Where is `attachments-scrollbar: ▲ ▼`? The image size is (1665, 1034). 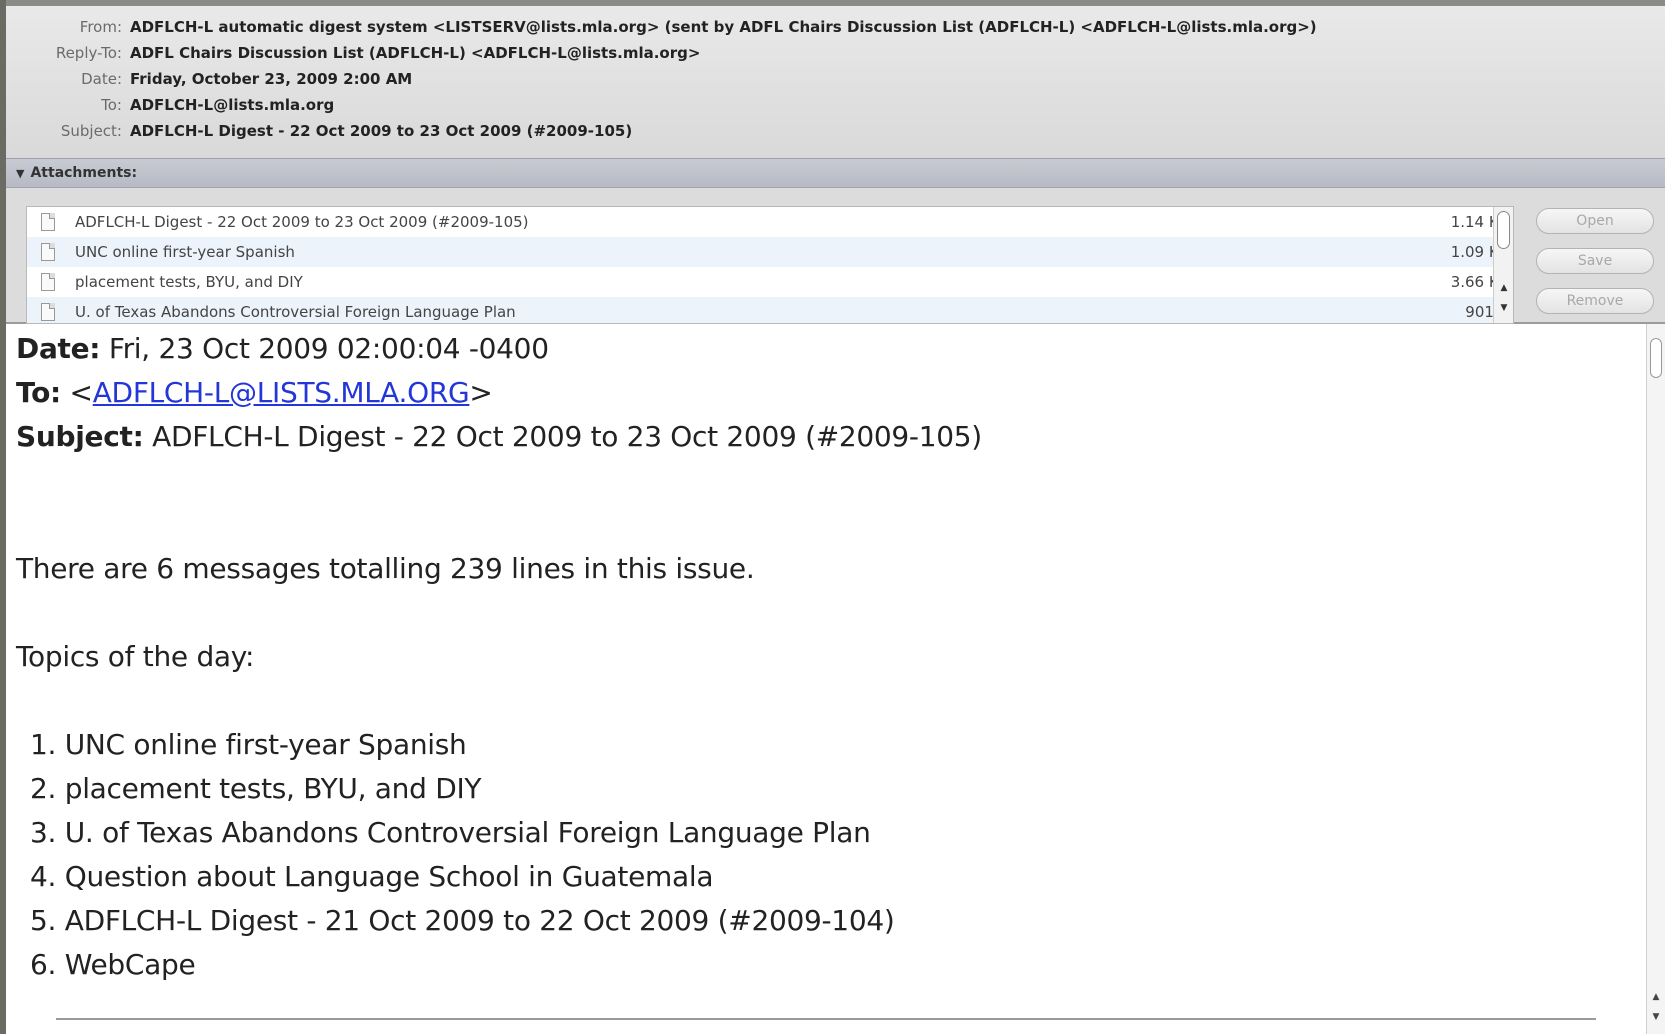 attachments-scrollbar: ▲ ▼ is located at coordinates (1503, 265).